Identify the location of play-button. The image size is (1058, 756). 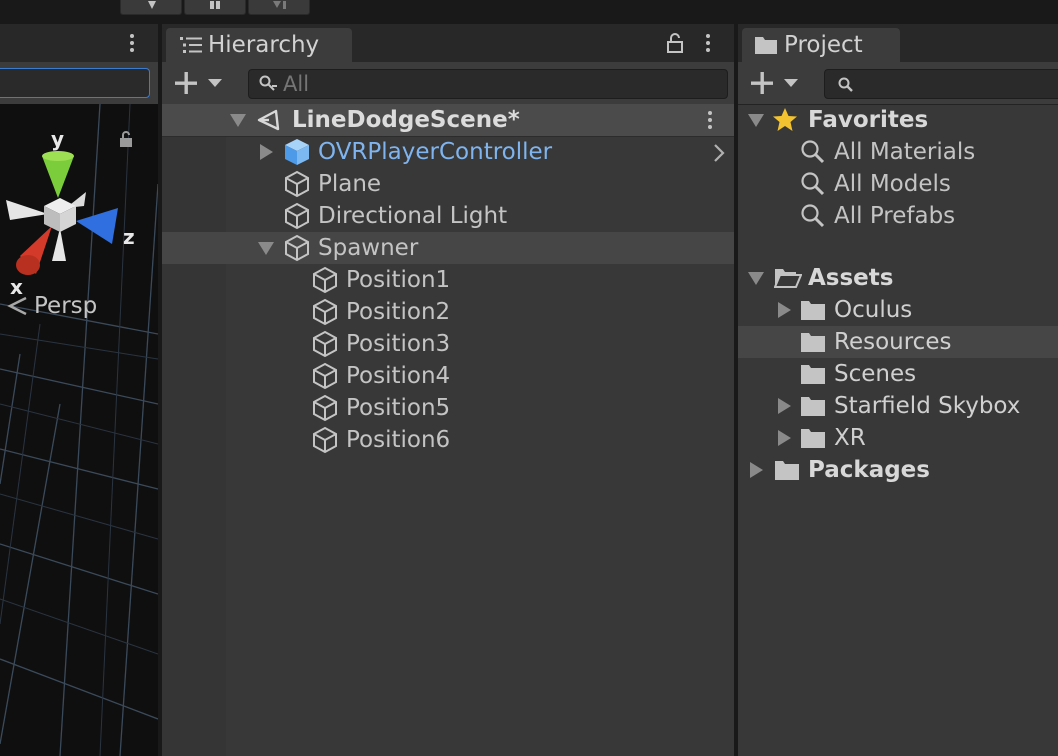
(151, 7).